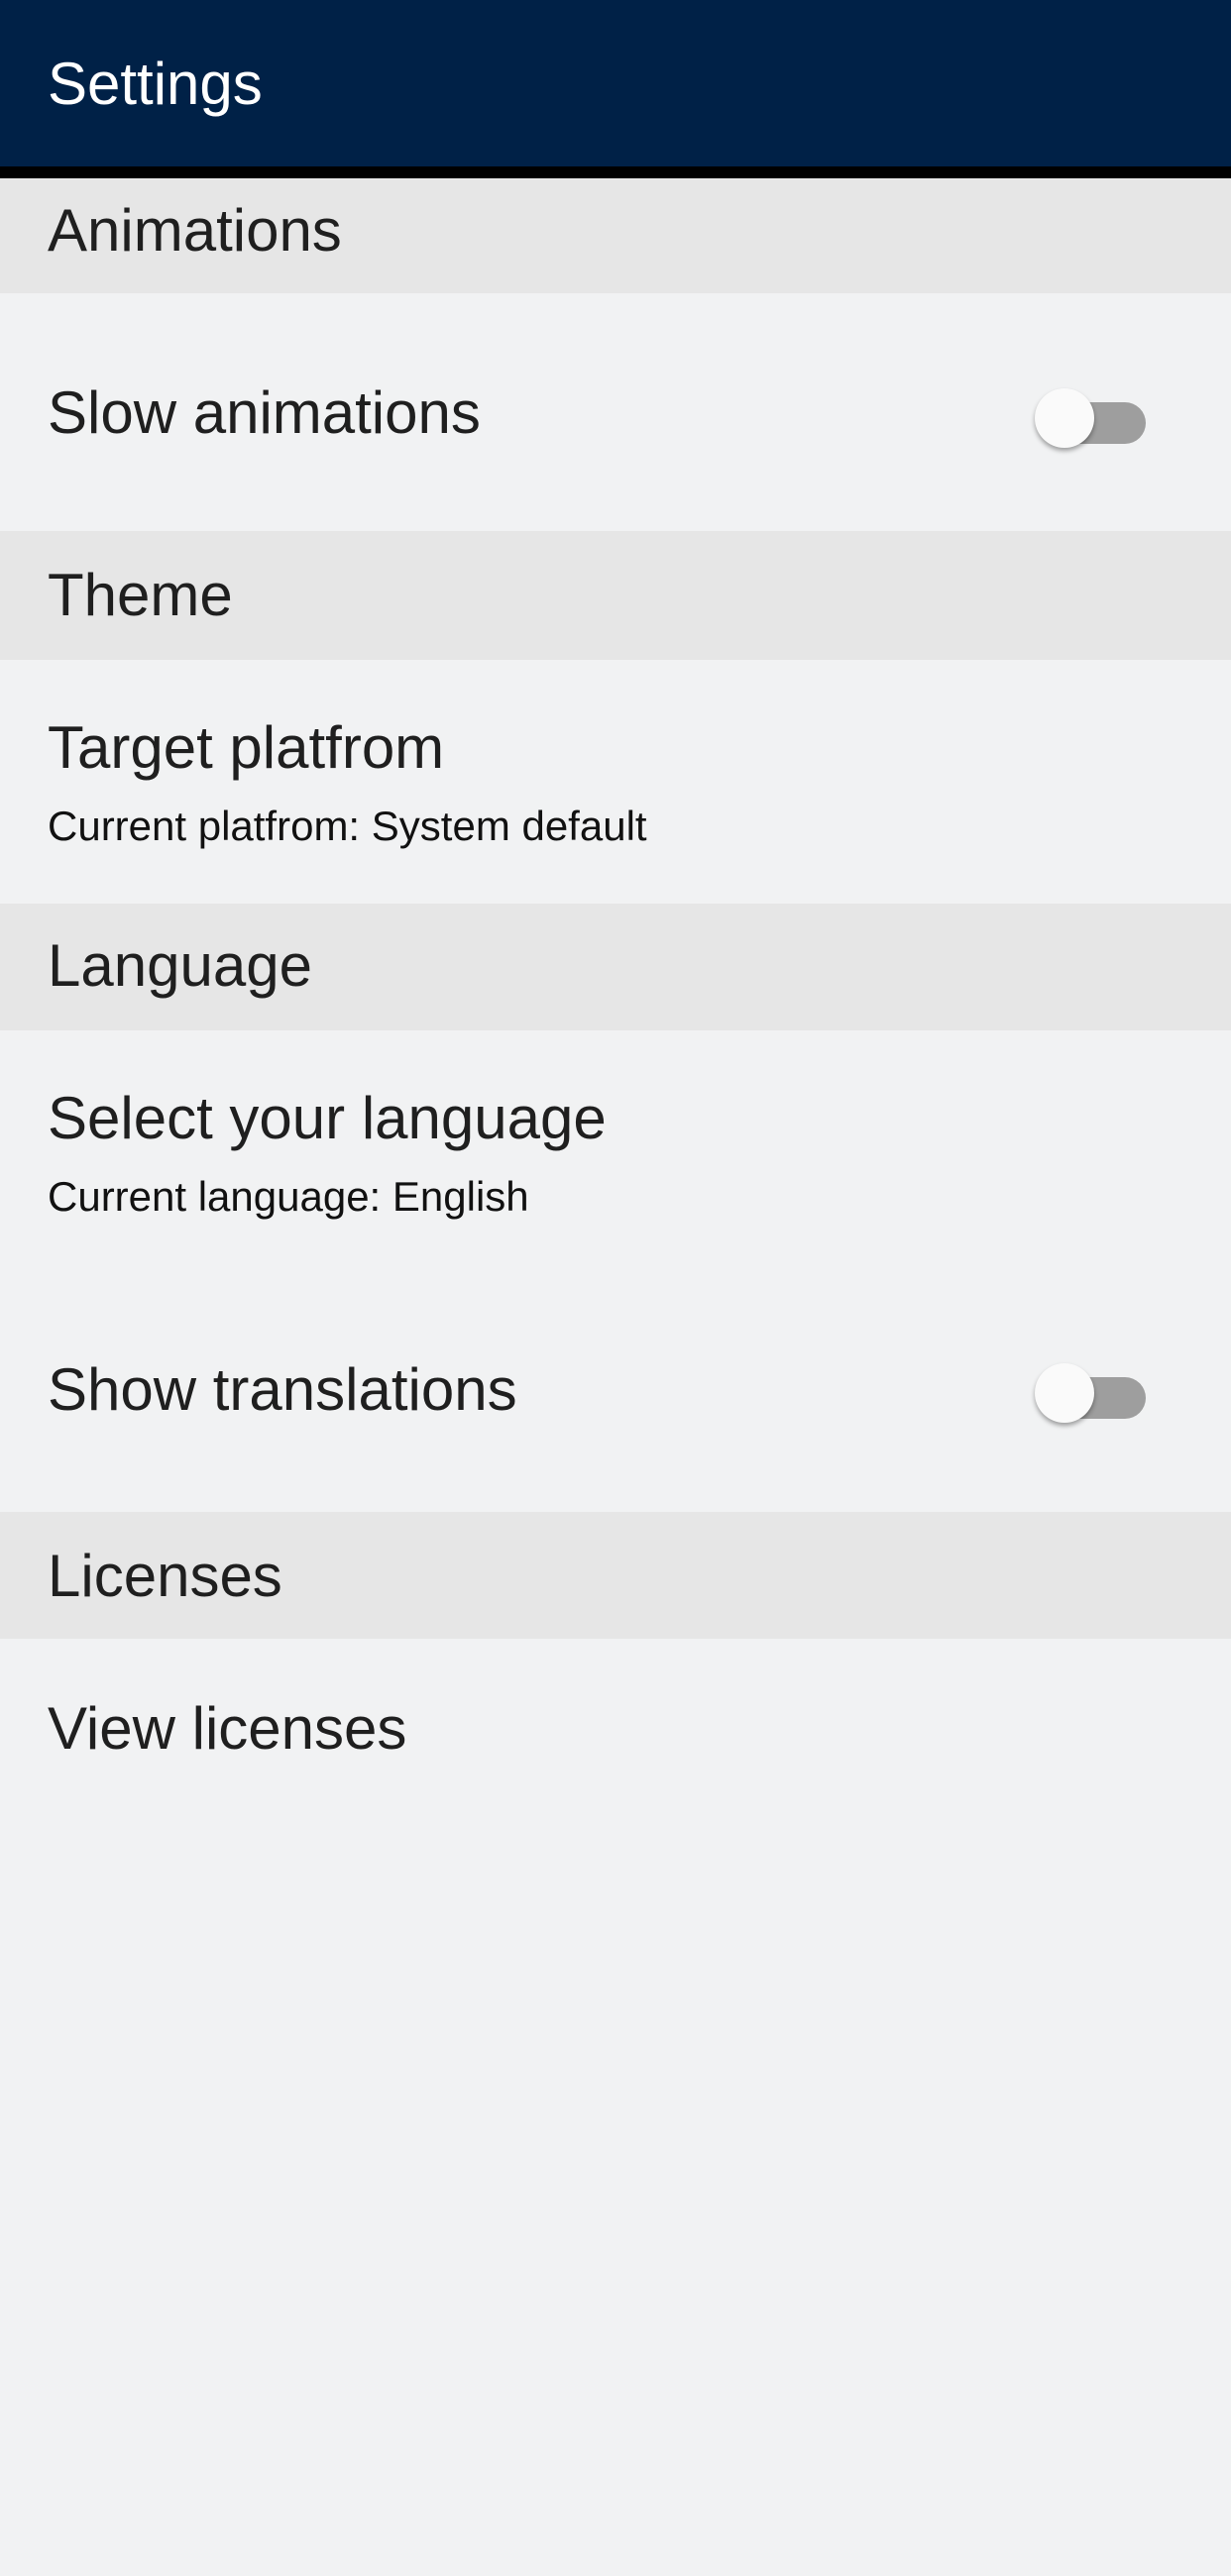 This screenshot has height=2576, width=1231. I want to click on select-language-subtitle: Current language: English, so click(288, 1196).